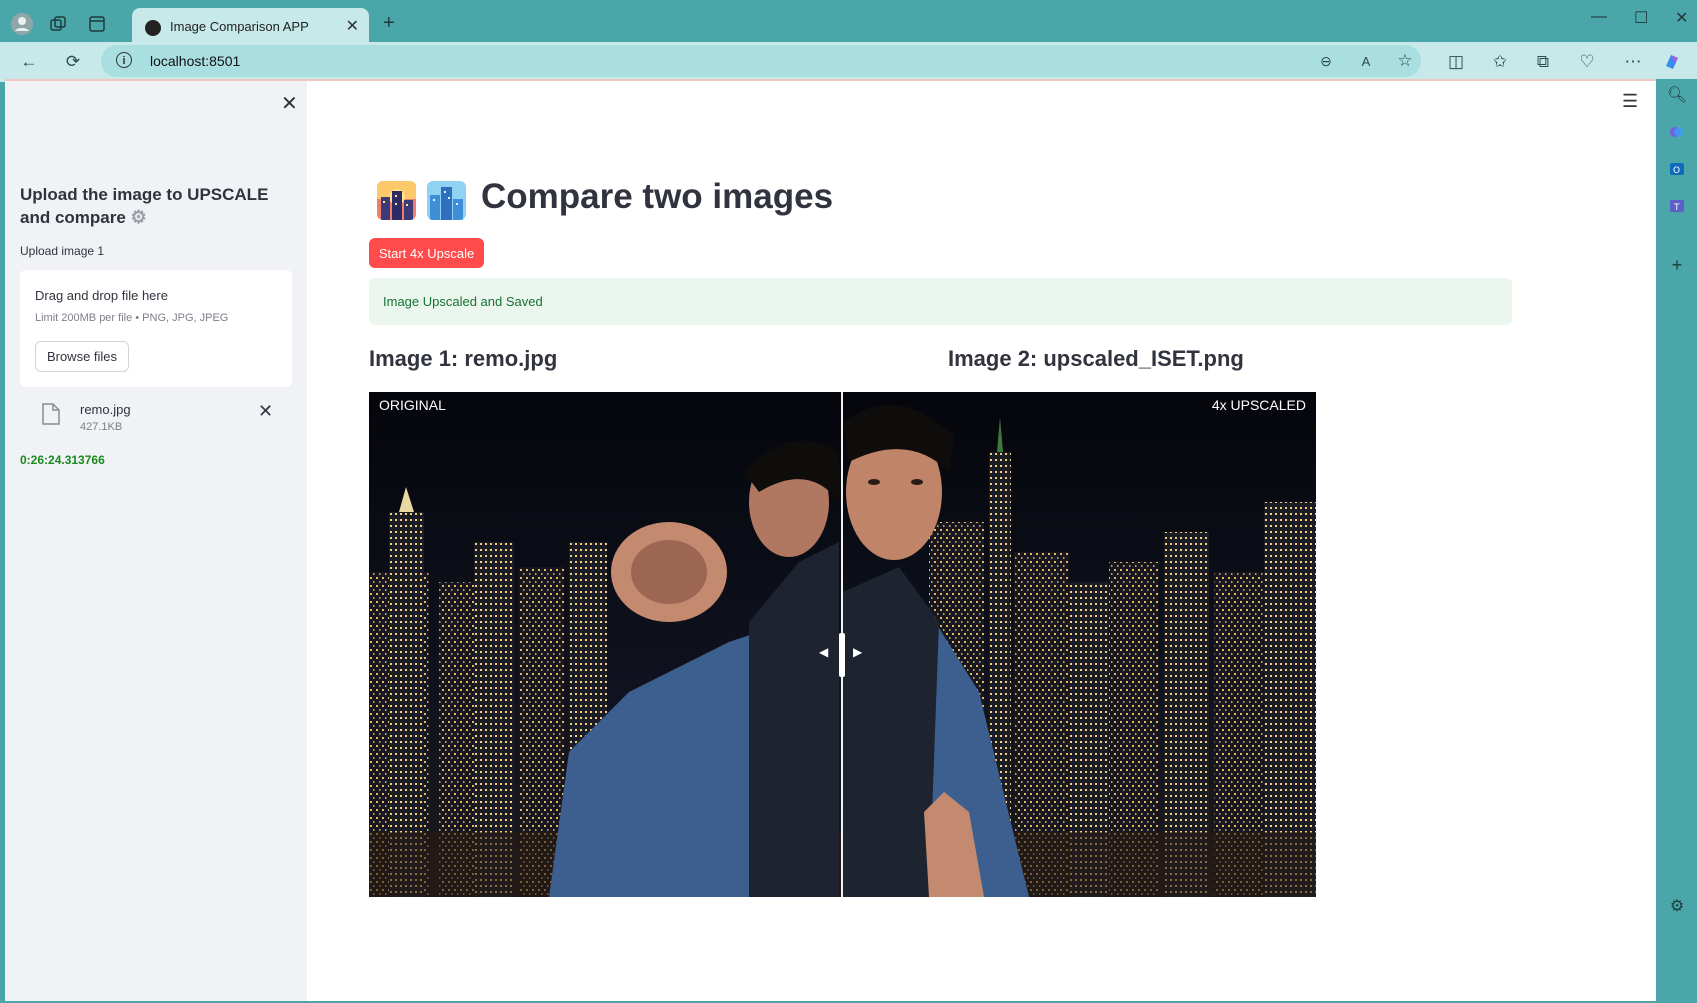  Describe the element at coordinates (1543, 62) in the screenshot. I see `collections-icon: ⧉` at that location.